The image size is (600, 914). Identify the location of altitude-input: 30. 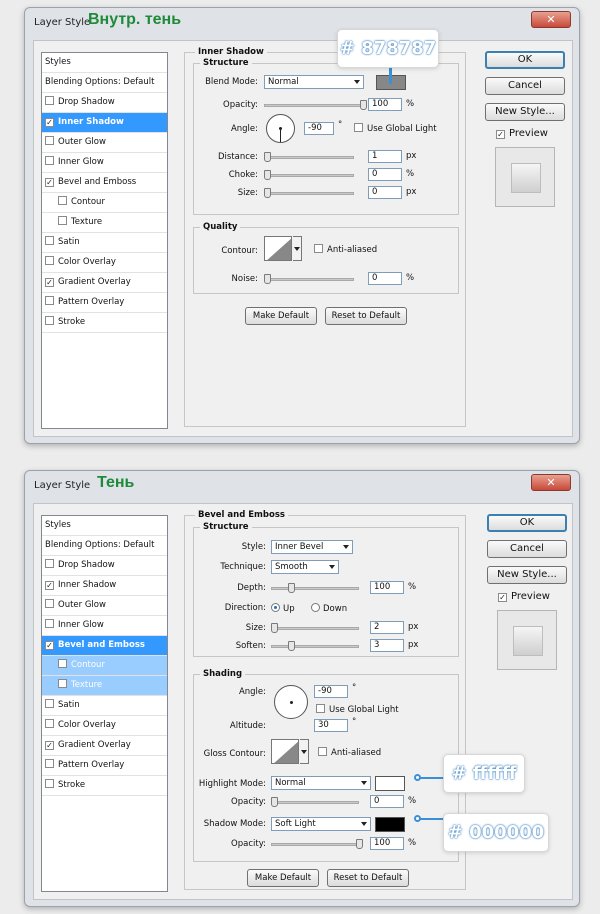
(331, 725).